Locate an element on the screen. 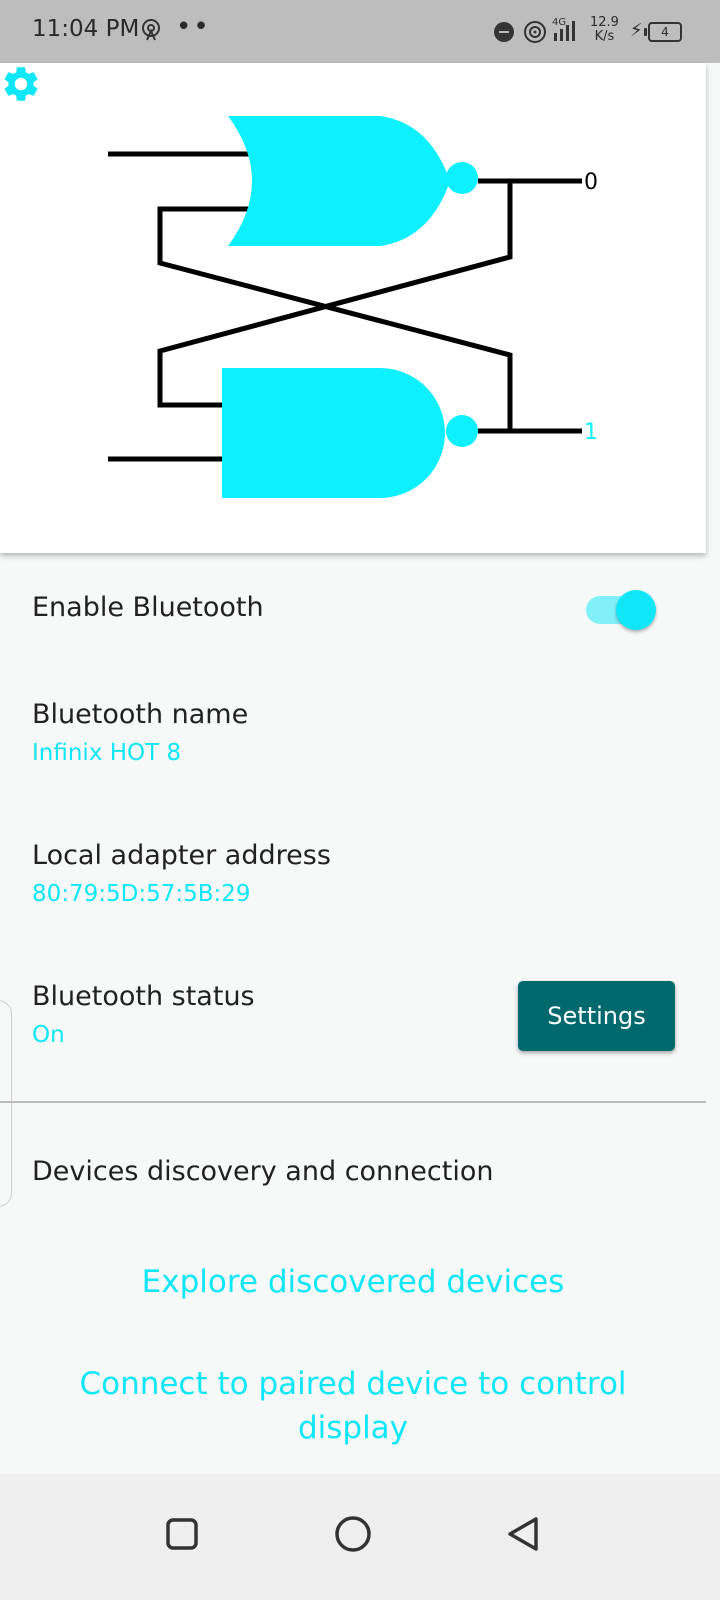 Image resolution: width=720 pixels, height=1600 pixels. charging-icon: ⚡ is located at coordinates (636, 30).